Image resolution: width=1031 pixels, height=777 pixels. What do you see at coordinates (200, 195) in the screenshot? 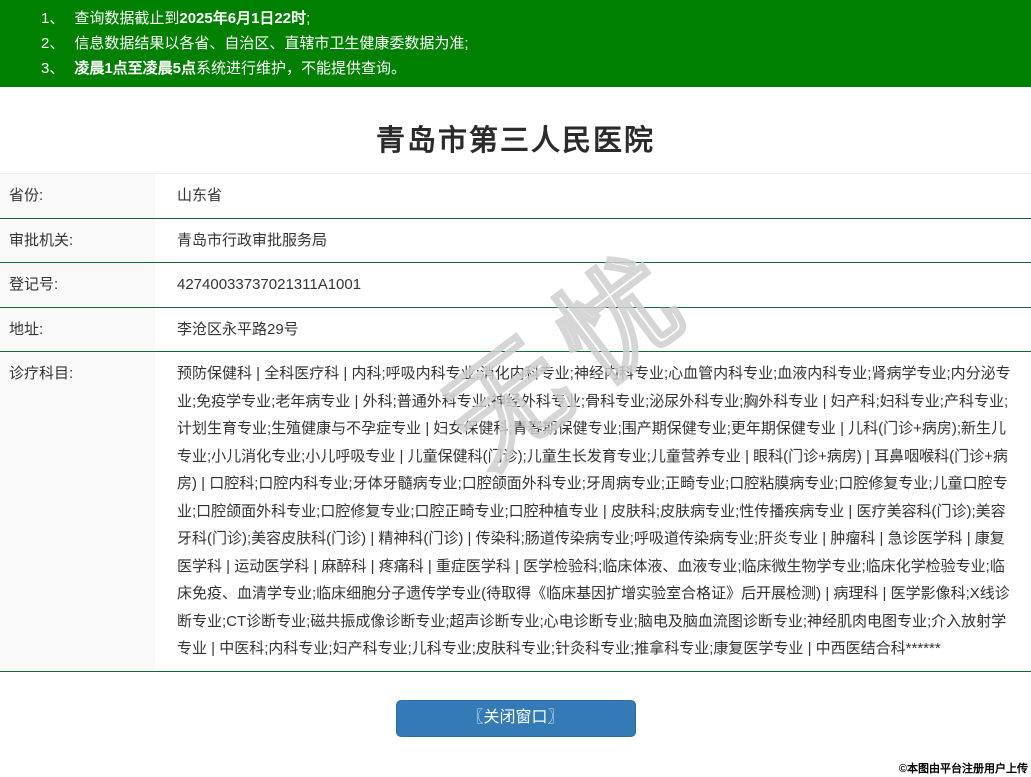
I see `row-value: 山东省` at bounding box center [200, 195].